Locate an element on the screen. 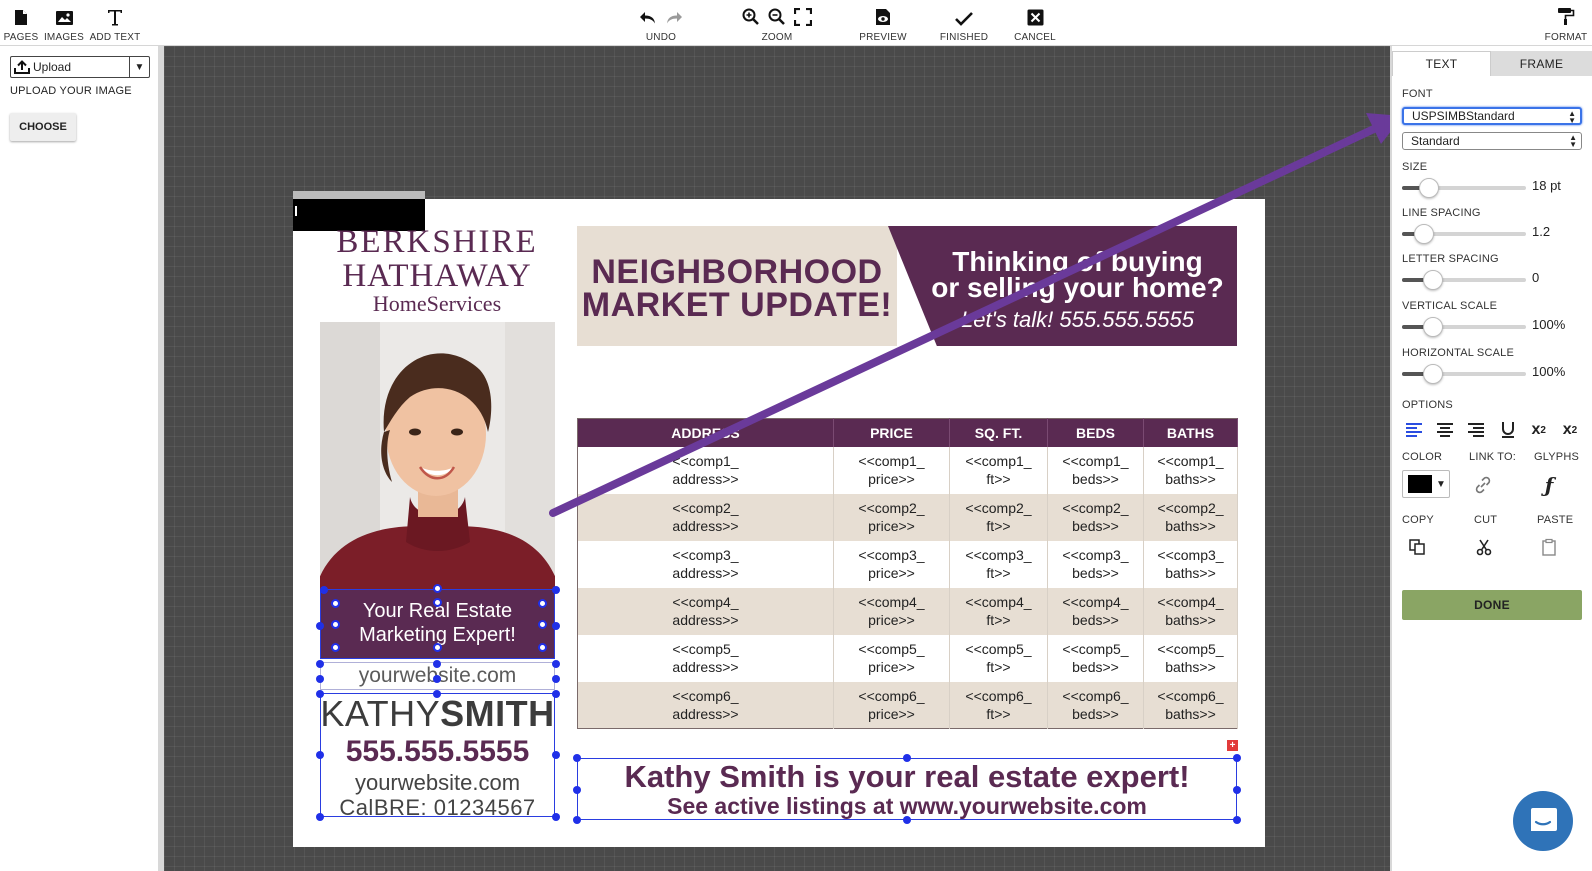 The height and width of the screenshot is (871, 1592). align-right-icon is located at coordinates (1476, 430).